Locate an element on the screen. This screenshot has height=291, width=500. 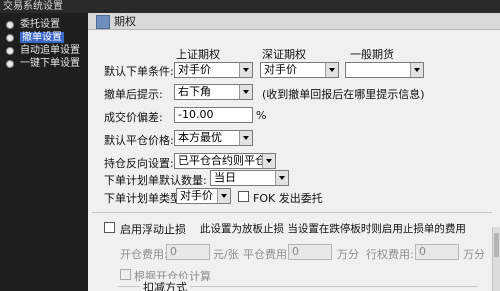
panel-title: 期权 is located at coordinates (125, 21).